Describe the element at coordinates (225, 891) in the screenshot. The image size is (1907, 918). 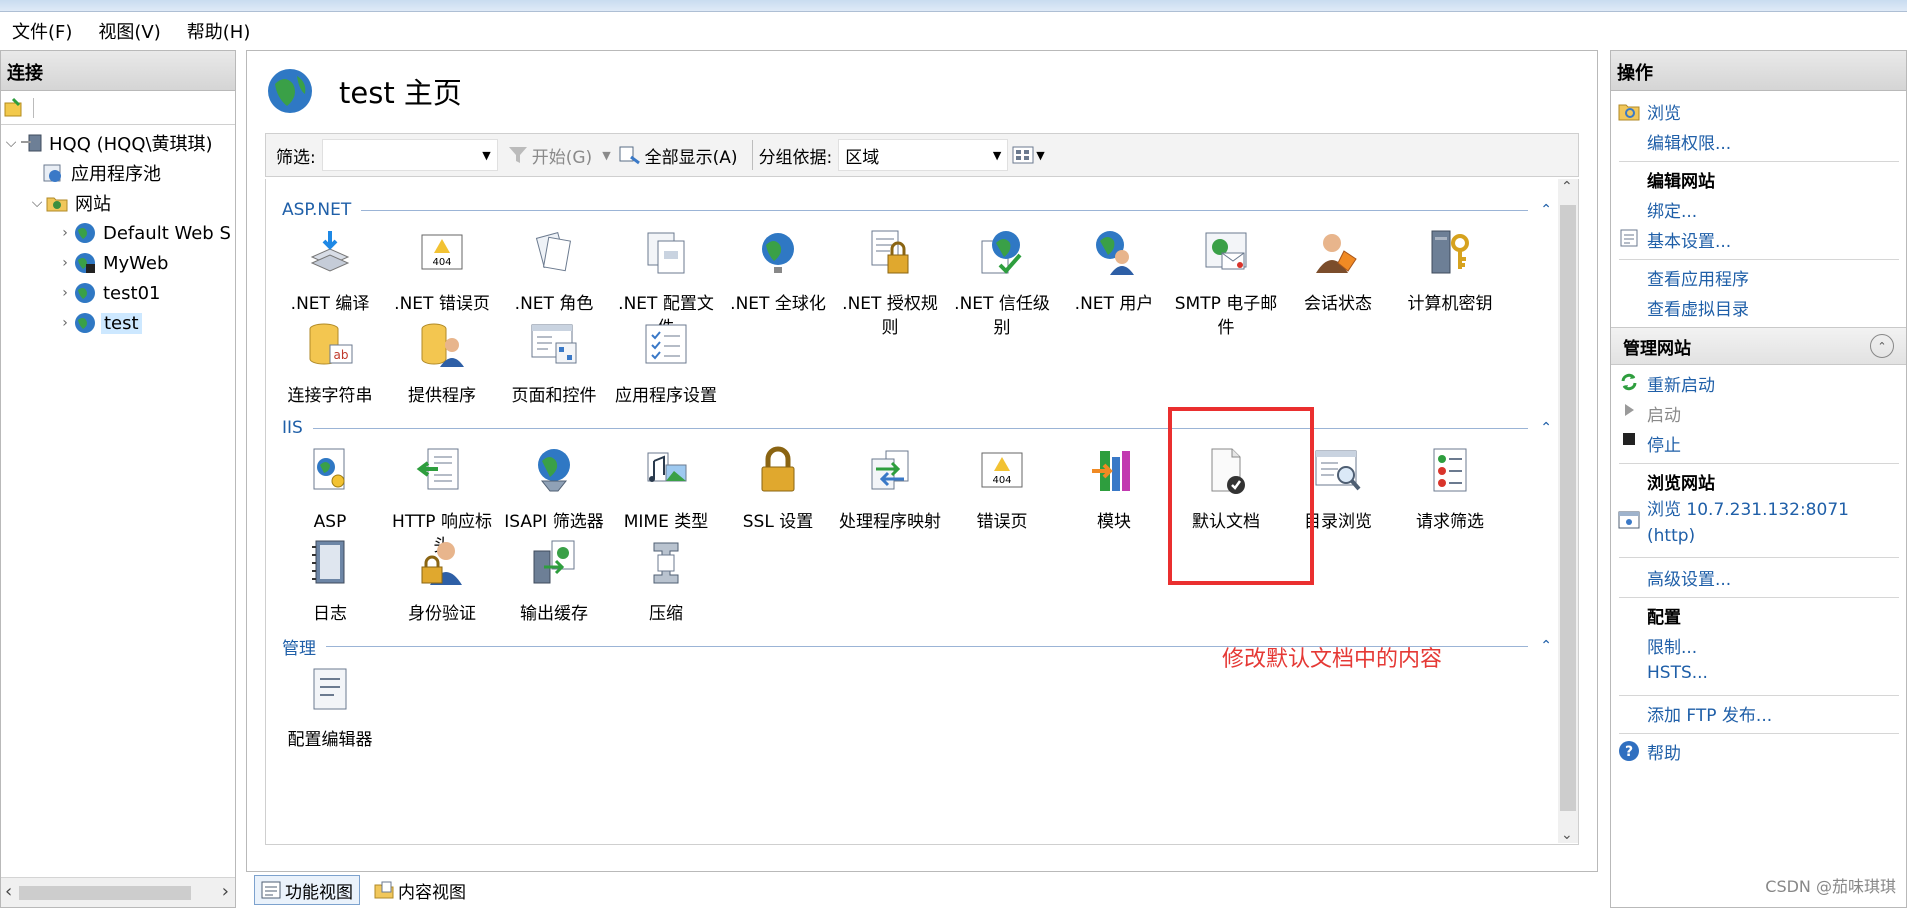
I see `scroll-right-icon: ›` at that location.